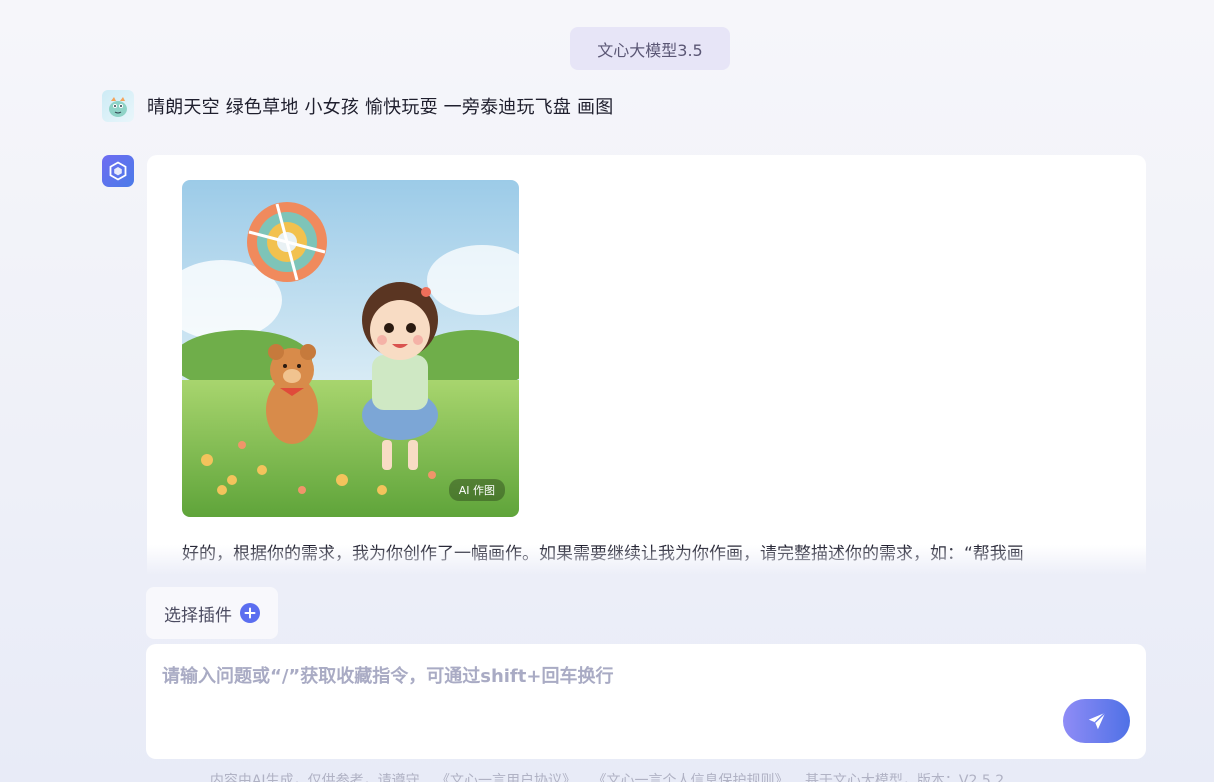 The height and width of the screenshot is (782, 1214). I want to click on plus-circle-icon, so click(250, 613).